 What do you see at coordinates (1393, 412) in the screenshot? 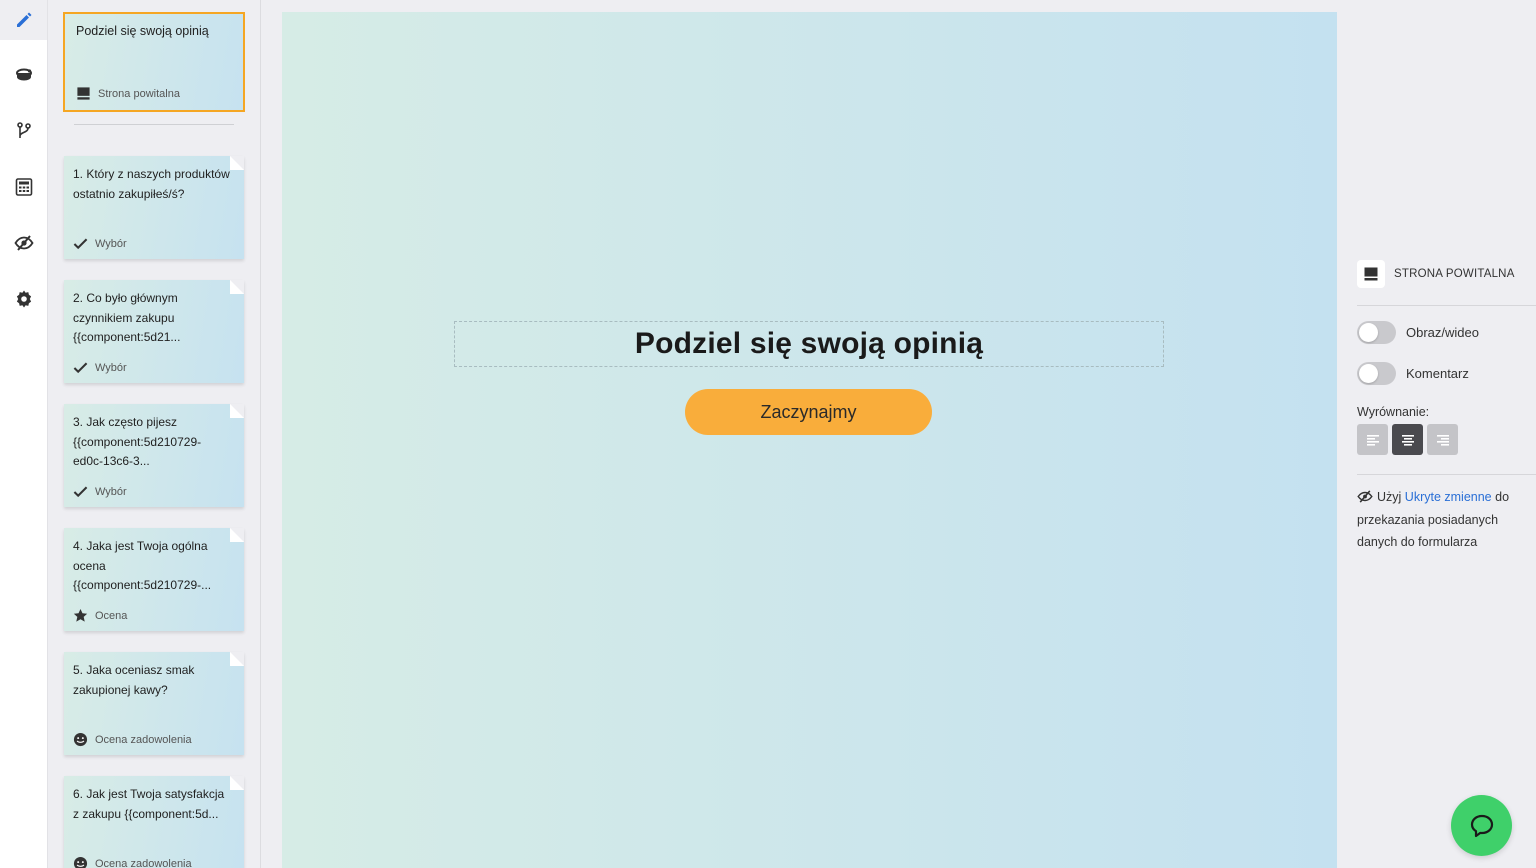
I see `alignment-label: Wyrównanie:` at bounding box center [1393, 412].